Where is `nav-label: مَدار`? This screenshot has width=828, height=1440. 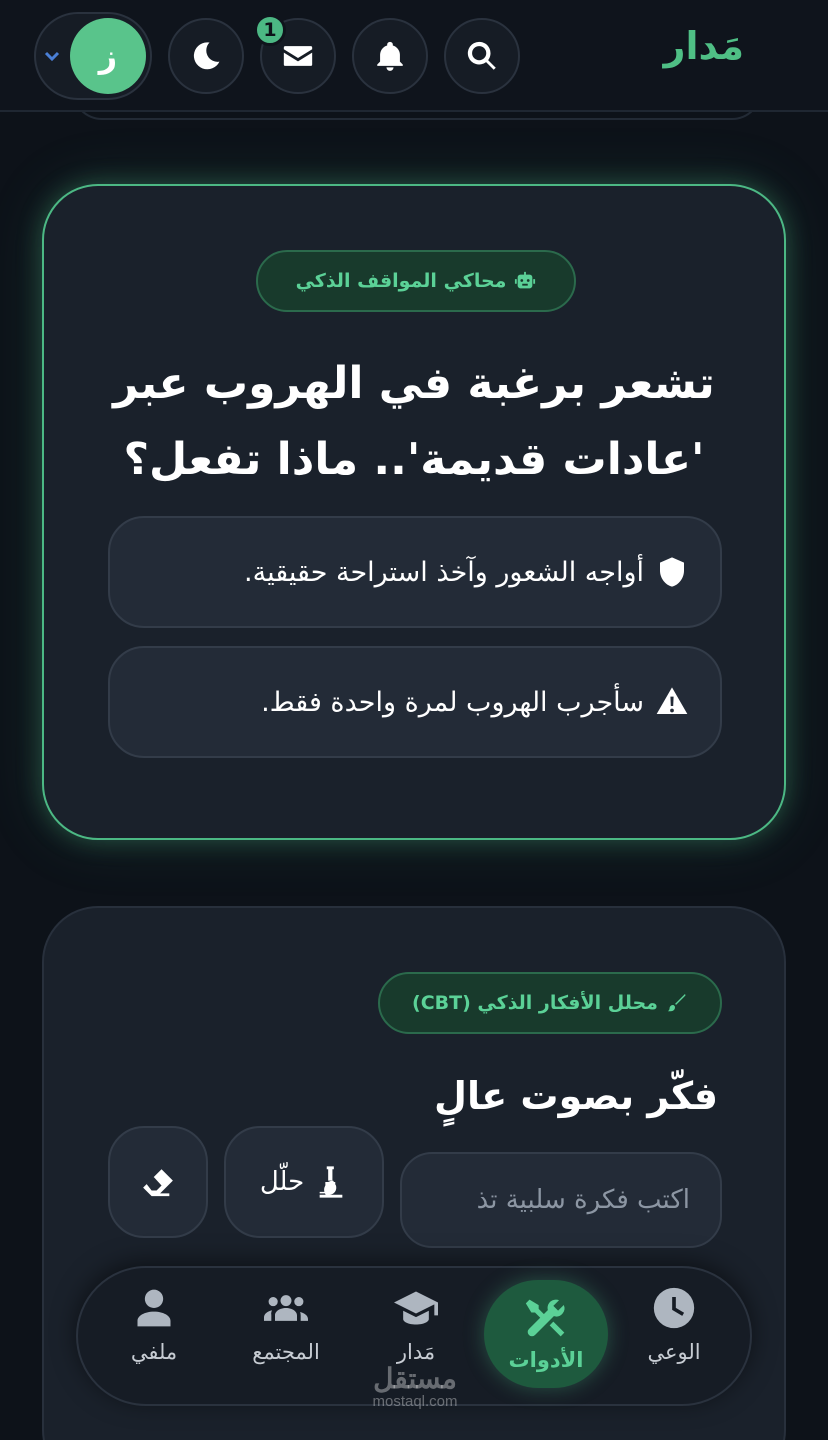
nav-label: مَدار is located at coordinates (416, 1352).